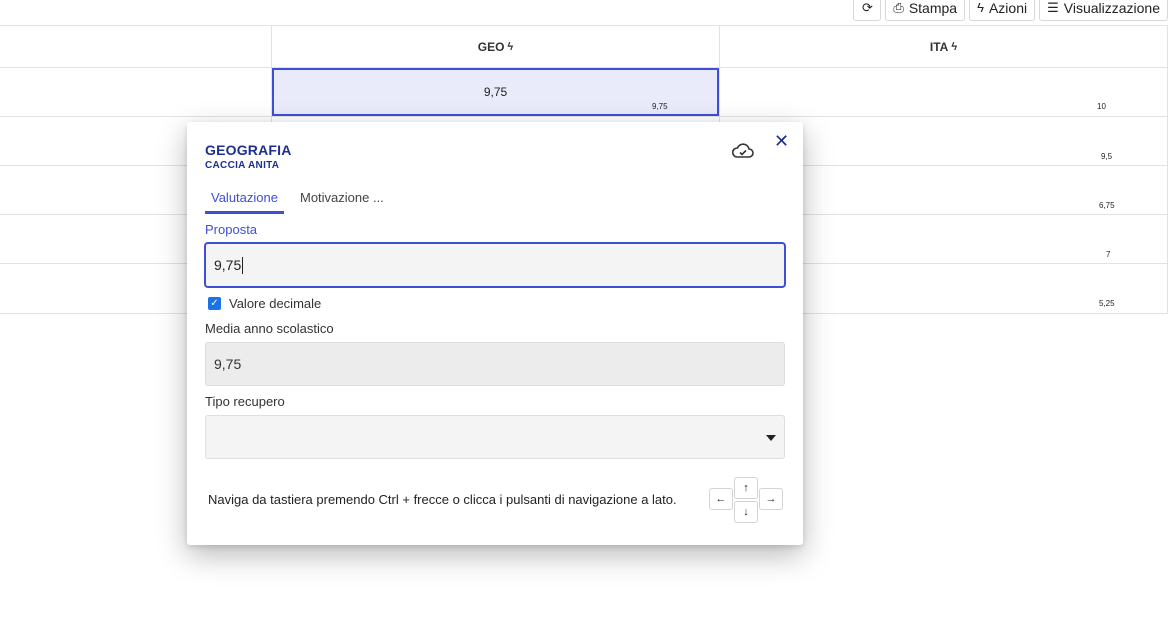 The height and width of the screenshot is (621, 1170). What do you see at coordinates (495, 364) in the screenshot?
I see `media-field: 9,75` at bounding box center [495, 364].